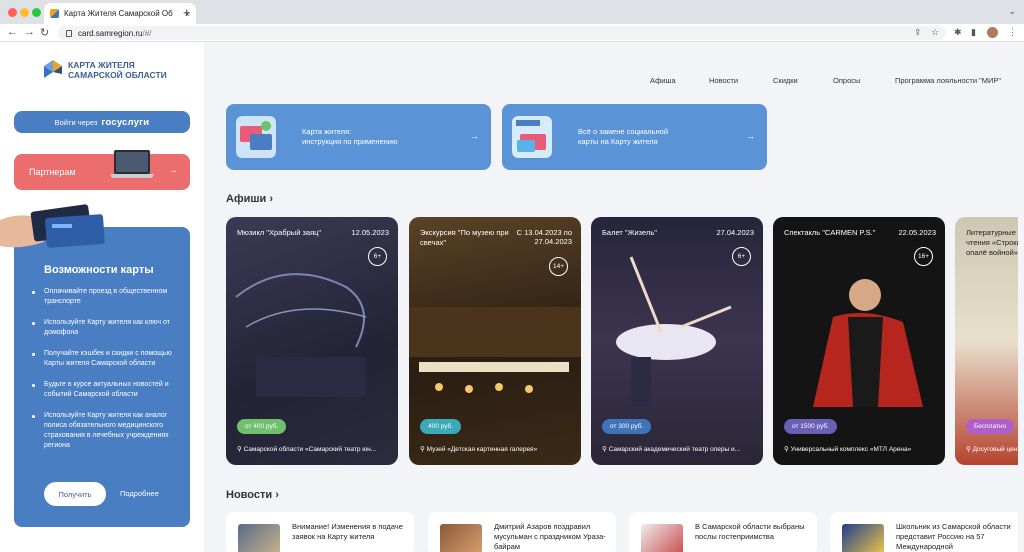 Image resolution: width=1024 pixels, height=552 pixels. Describe the element at coordinates (52, 226) in the screenshot. I see `hand-cards-illustration` at that location.